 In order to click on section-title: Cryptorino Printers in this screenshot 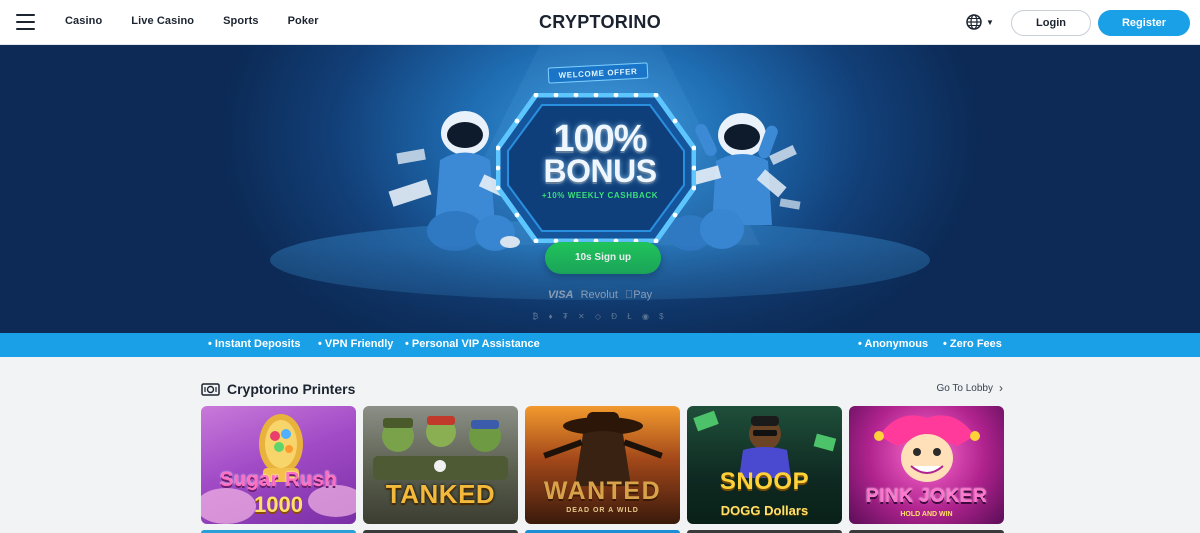, I will do `click(291, 389)`.